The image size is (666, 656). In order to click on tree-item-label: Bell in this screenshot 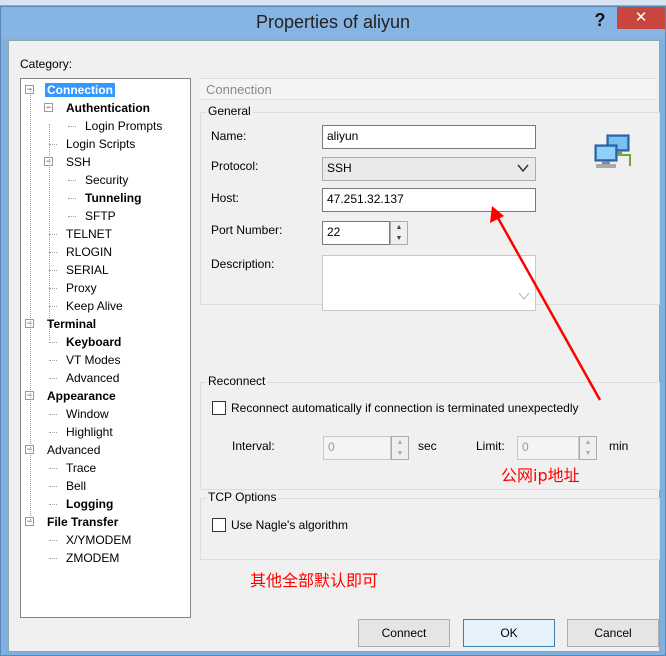, I will do `click(76, 486)`.